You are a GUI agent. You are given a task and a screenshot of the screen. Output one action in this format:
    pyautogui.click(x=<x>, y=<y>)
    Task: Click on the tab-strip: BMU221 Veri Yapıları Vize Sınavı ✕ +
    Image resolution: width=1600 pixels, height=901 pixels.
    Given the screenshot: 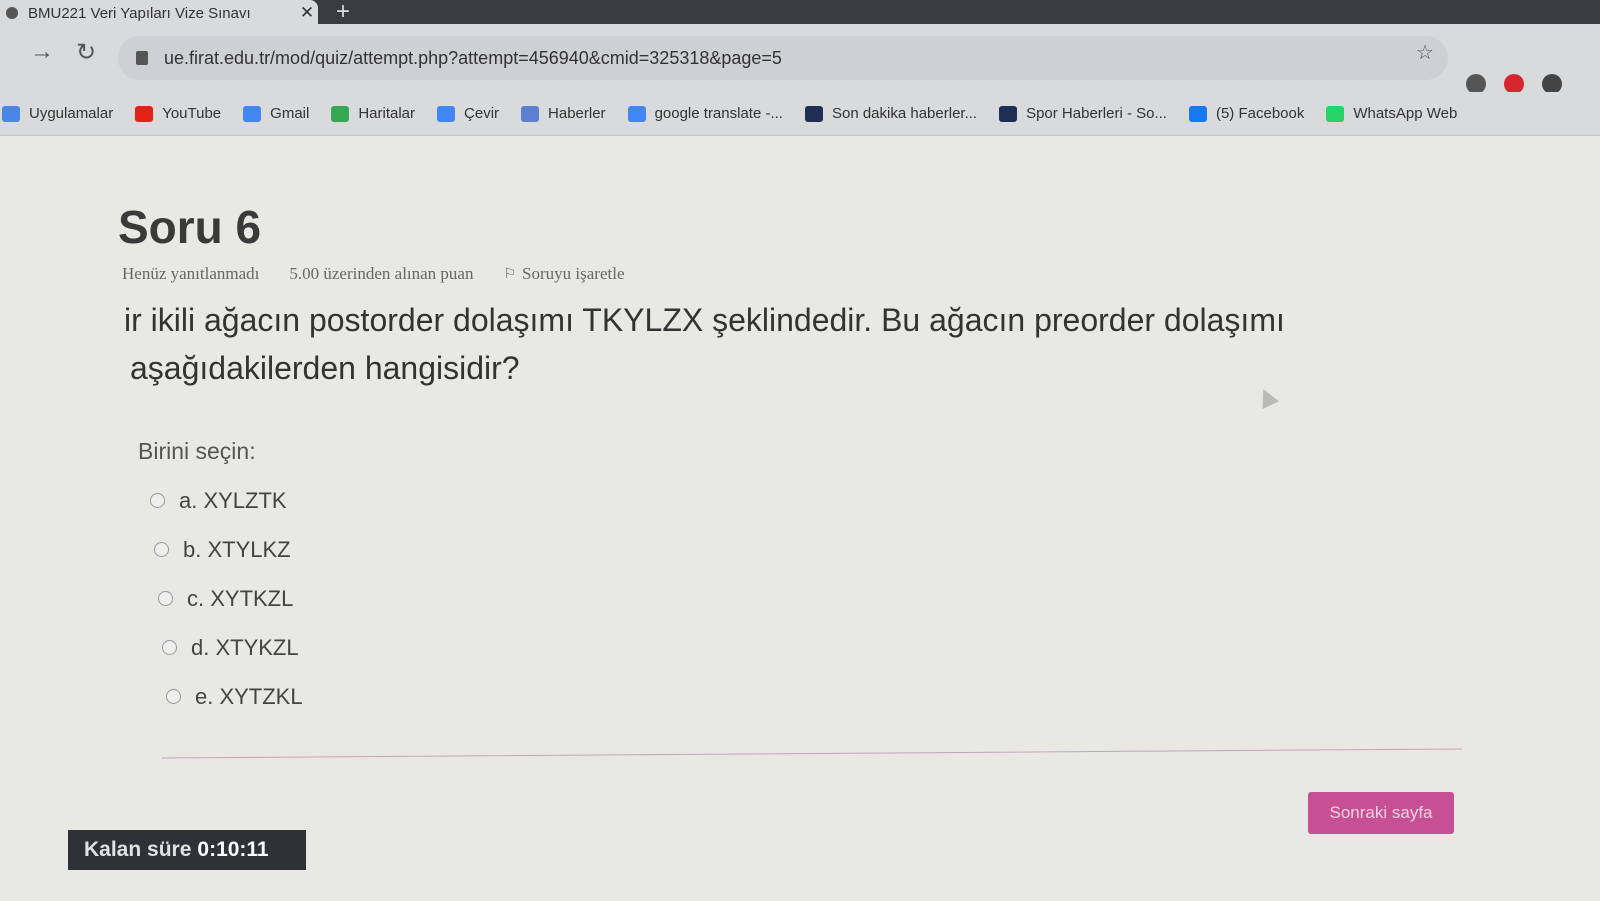 What is the action you would take?
    pyautogui.click(x=800, y=13)
    